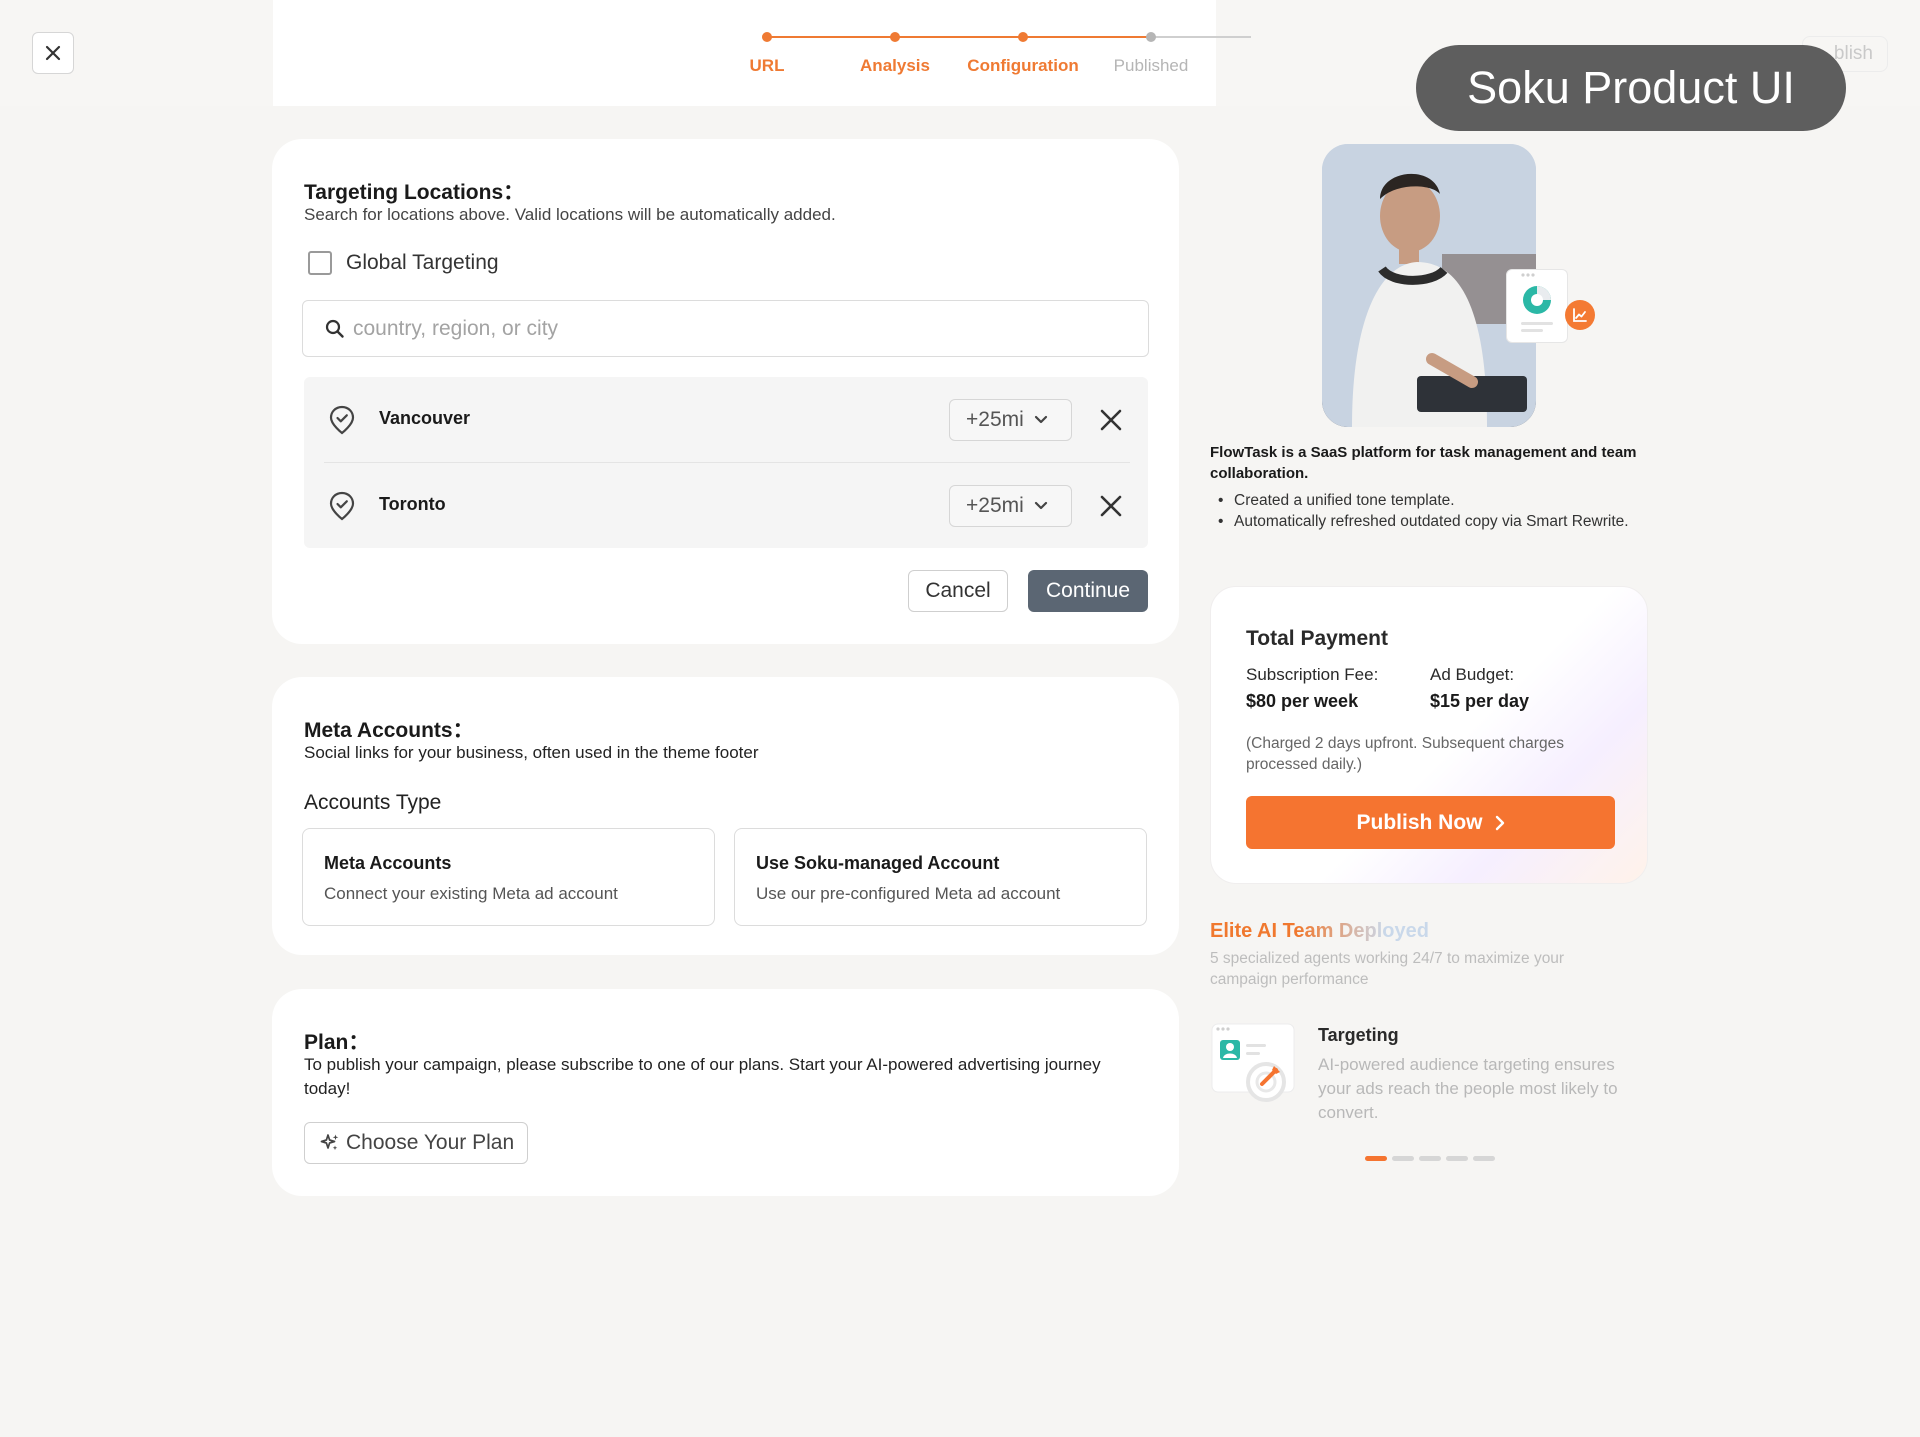 This screenshot has height=1437, width=1920. I want to click on location-list: Vancouver +25mi Toronto +25mi, so click(726, 462).